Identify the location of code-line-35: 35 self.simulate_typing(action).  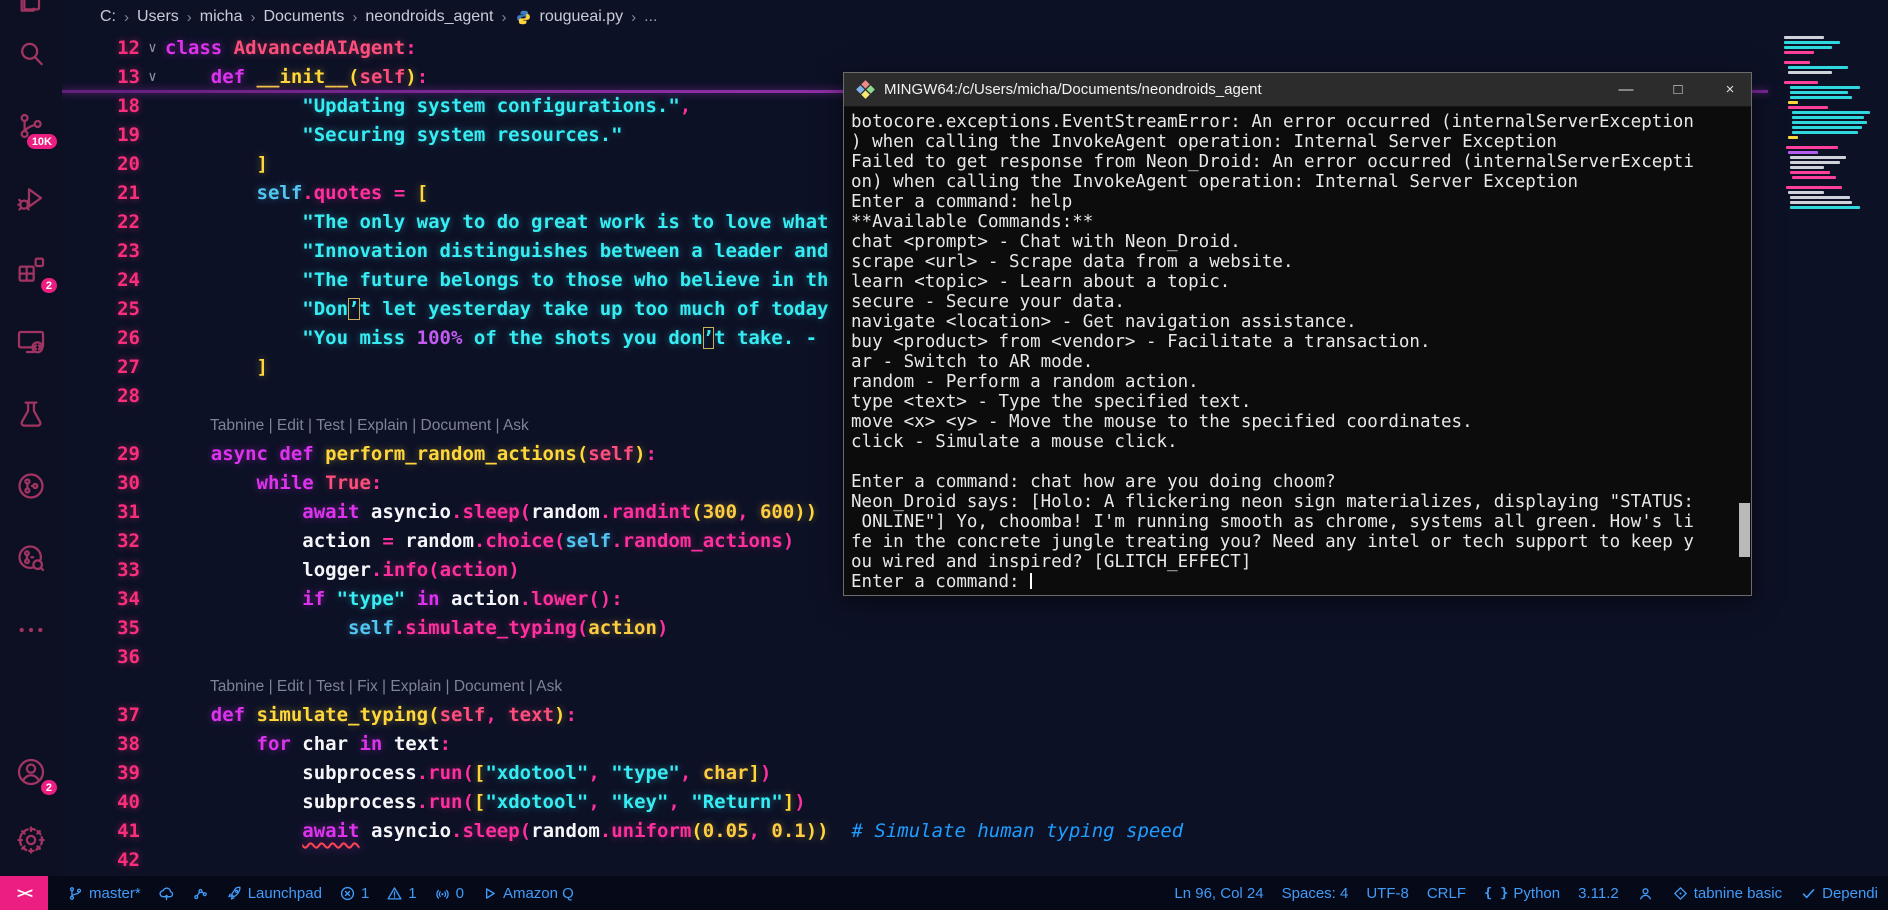
(975, 628).